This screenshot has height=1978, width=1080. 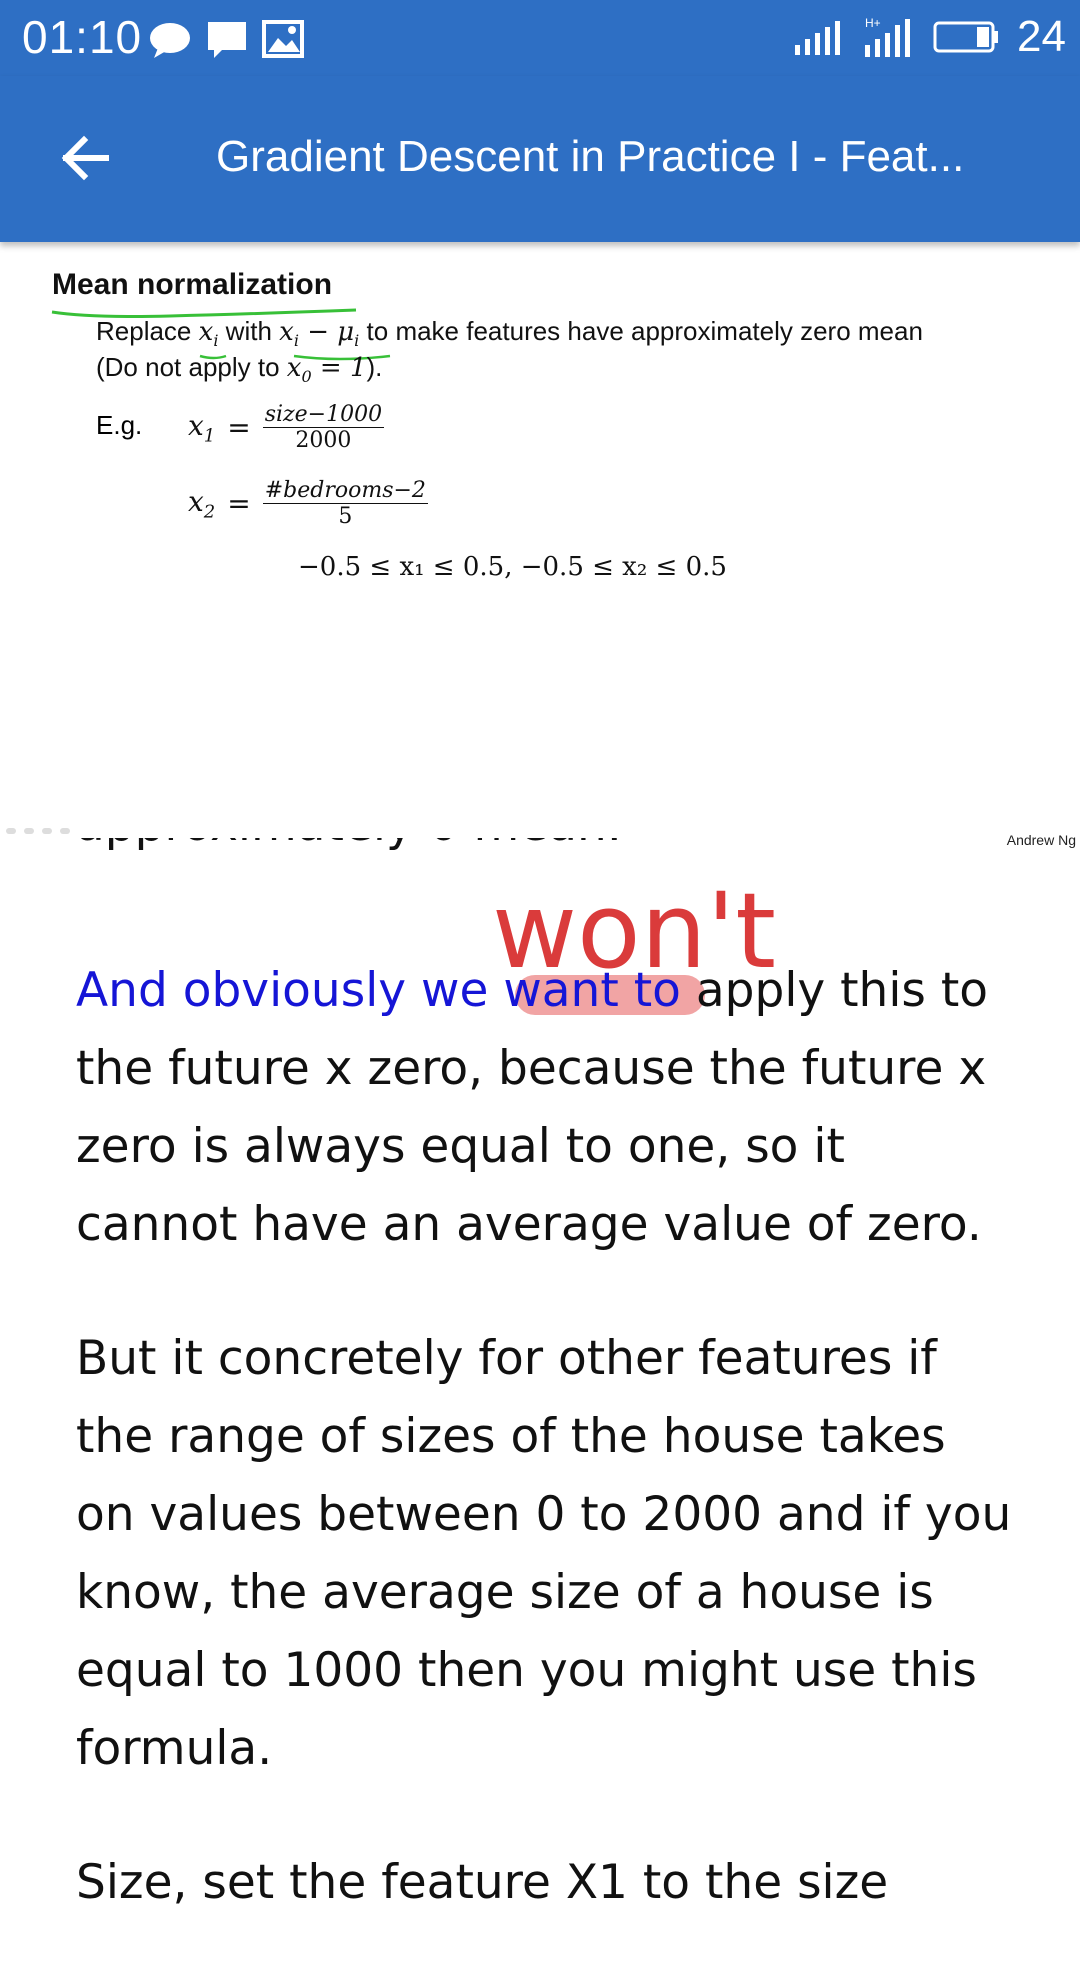 I want to click on math-xi: xi, so click(x=208, y=334).